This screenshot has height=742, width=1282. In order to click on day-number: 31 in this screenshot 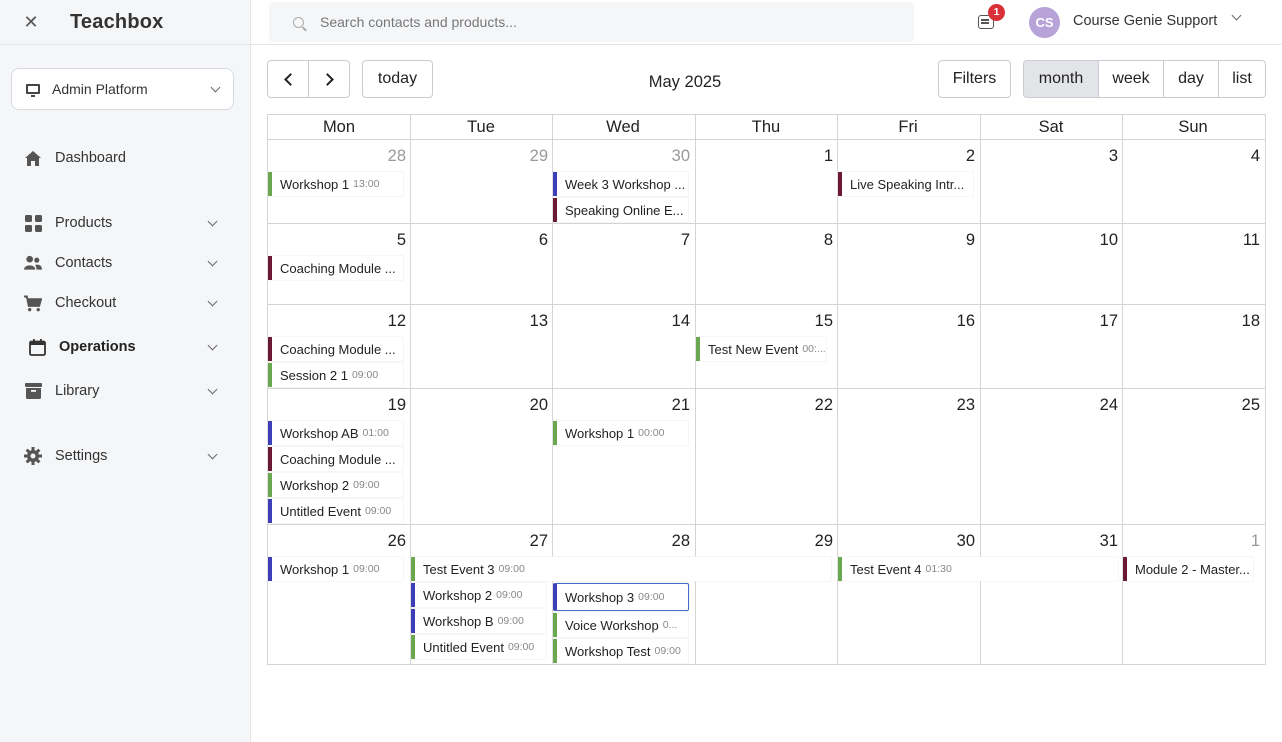, I will do `click(1088, 541)`.